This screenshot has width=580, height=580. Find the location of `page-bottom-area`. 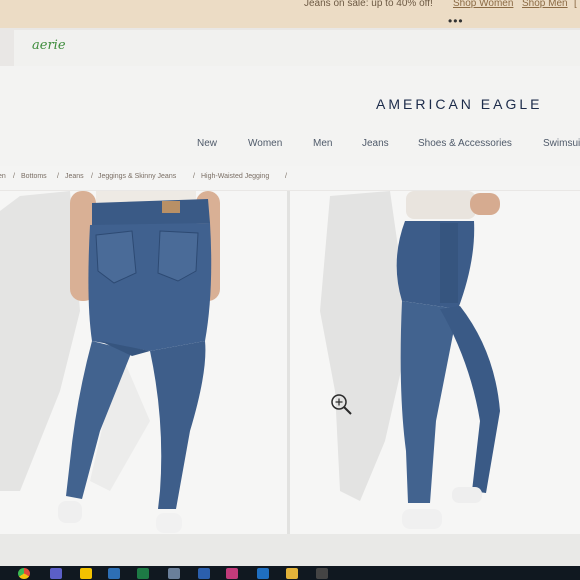

page-bottom-area is located at coordinates (290, 550).